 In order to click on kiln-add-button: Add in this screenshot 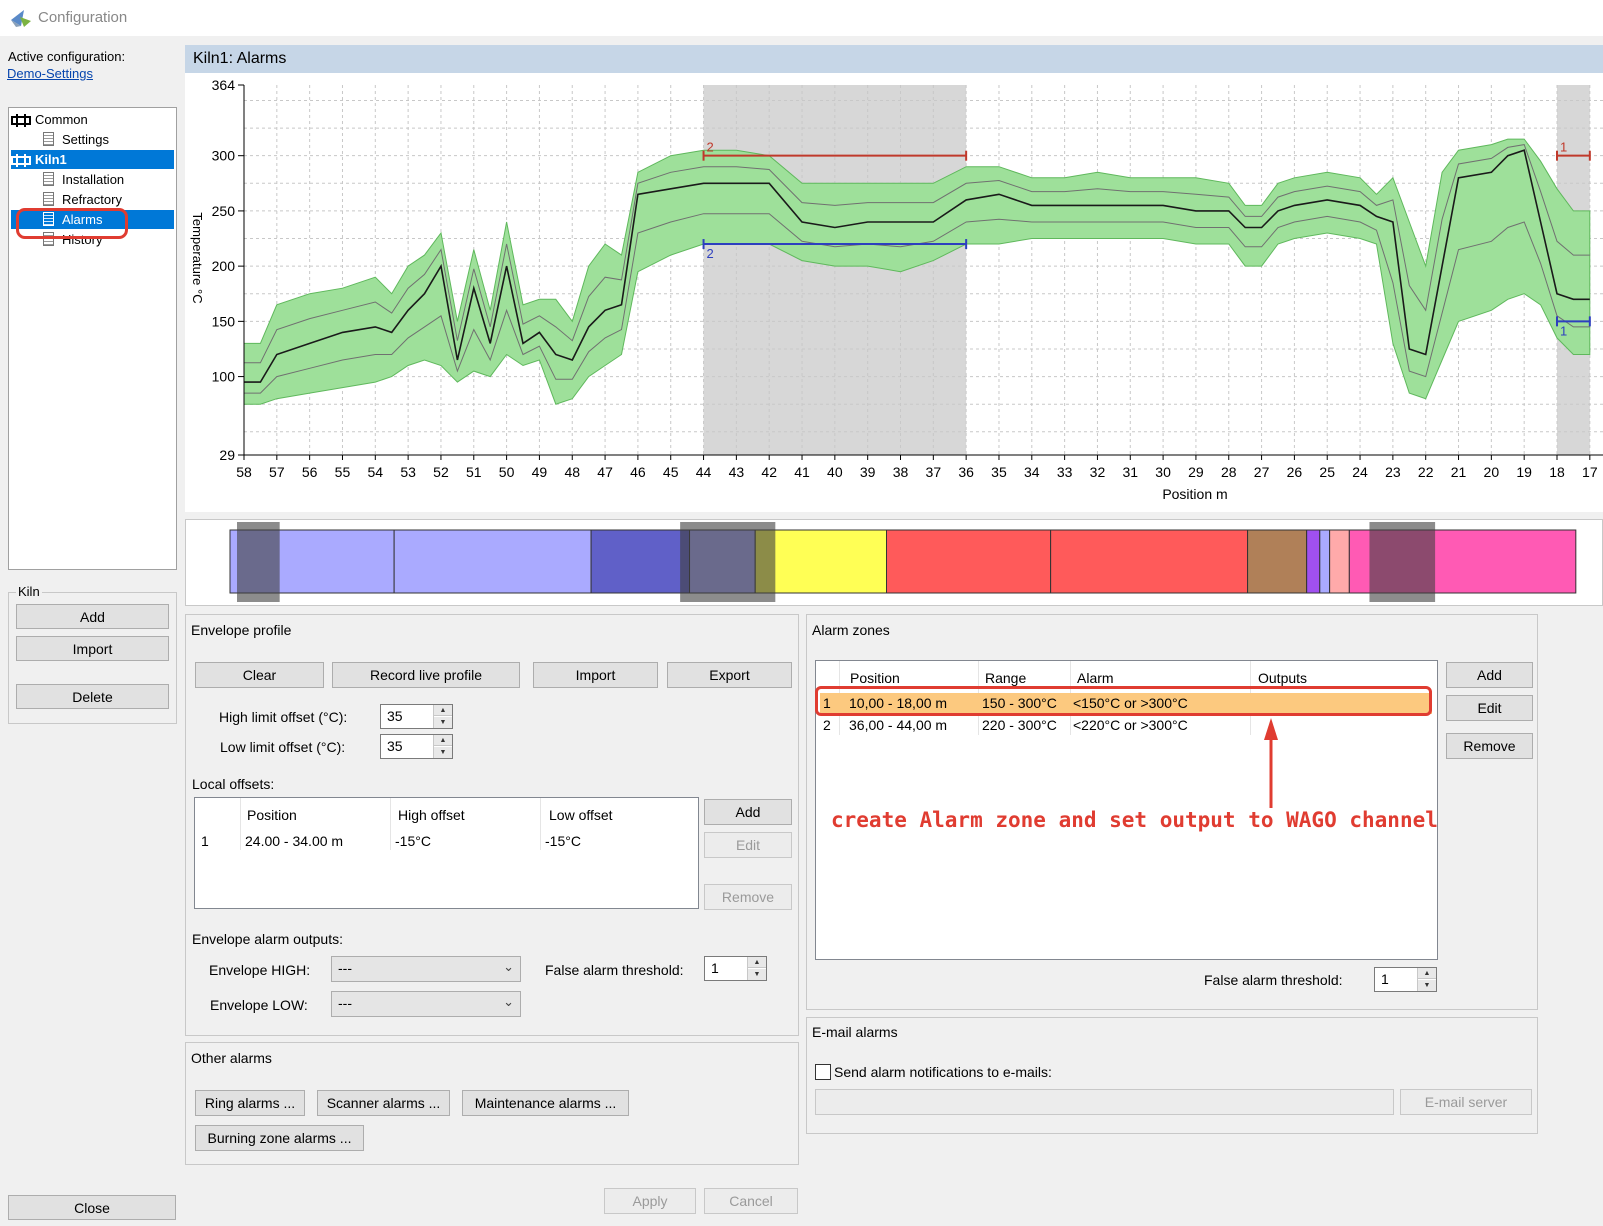, I will do `click(92, 616)`.